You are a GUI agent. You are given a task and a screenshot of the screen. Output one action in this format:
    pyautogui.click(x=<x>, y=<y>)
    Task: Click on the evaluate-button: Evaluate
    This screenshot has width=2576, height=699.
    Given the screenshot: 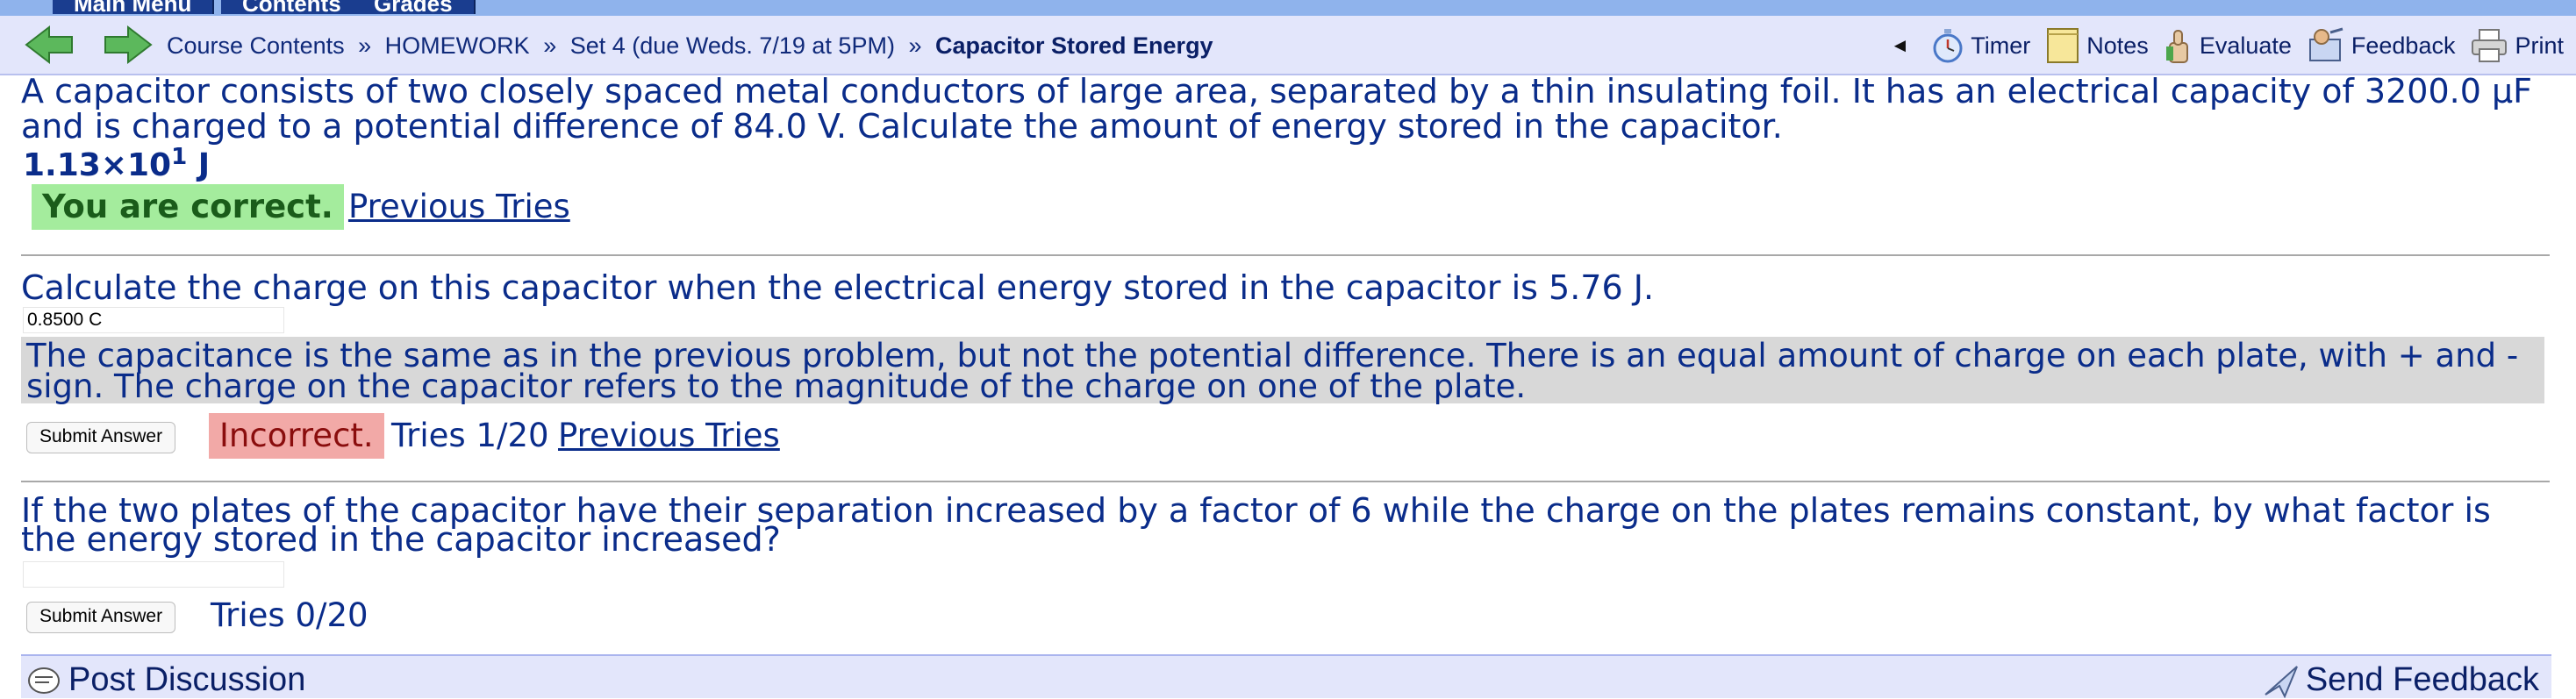 What is the action you would take?
    pyautogui.click(x=2228, y=45)
    